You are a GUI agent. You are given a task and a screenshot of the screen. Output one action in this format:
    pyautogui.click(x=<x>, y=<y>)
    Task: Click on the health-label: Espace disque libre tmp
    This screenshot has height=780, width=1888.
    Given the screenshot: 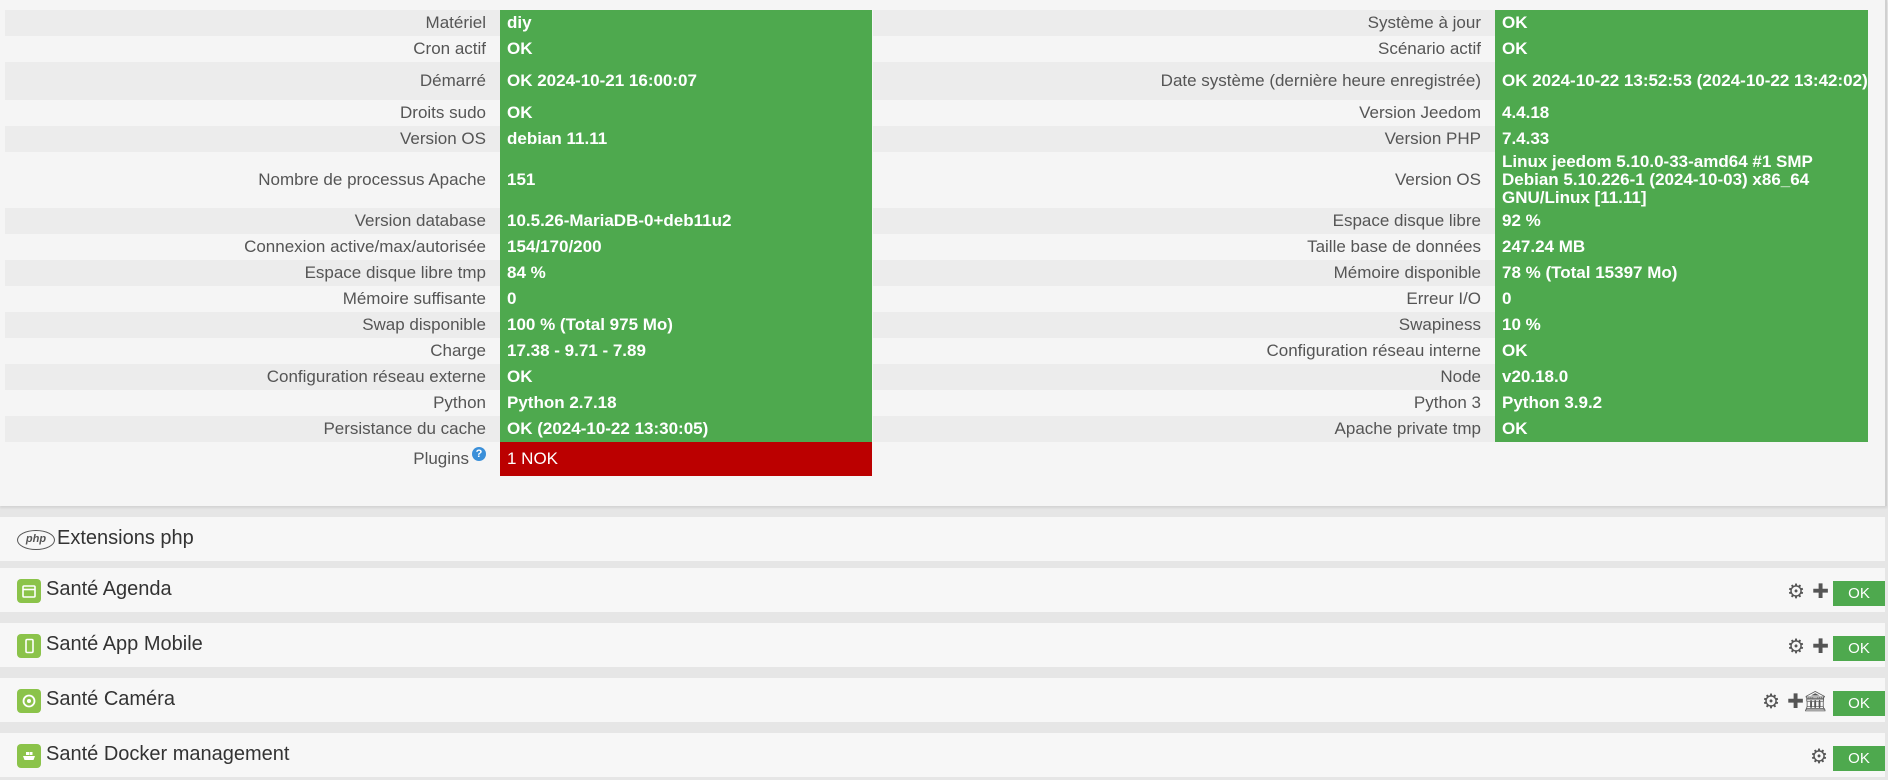 What is the action you would take?
    pyautogui.click(x=252, y=273)
    